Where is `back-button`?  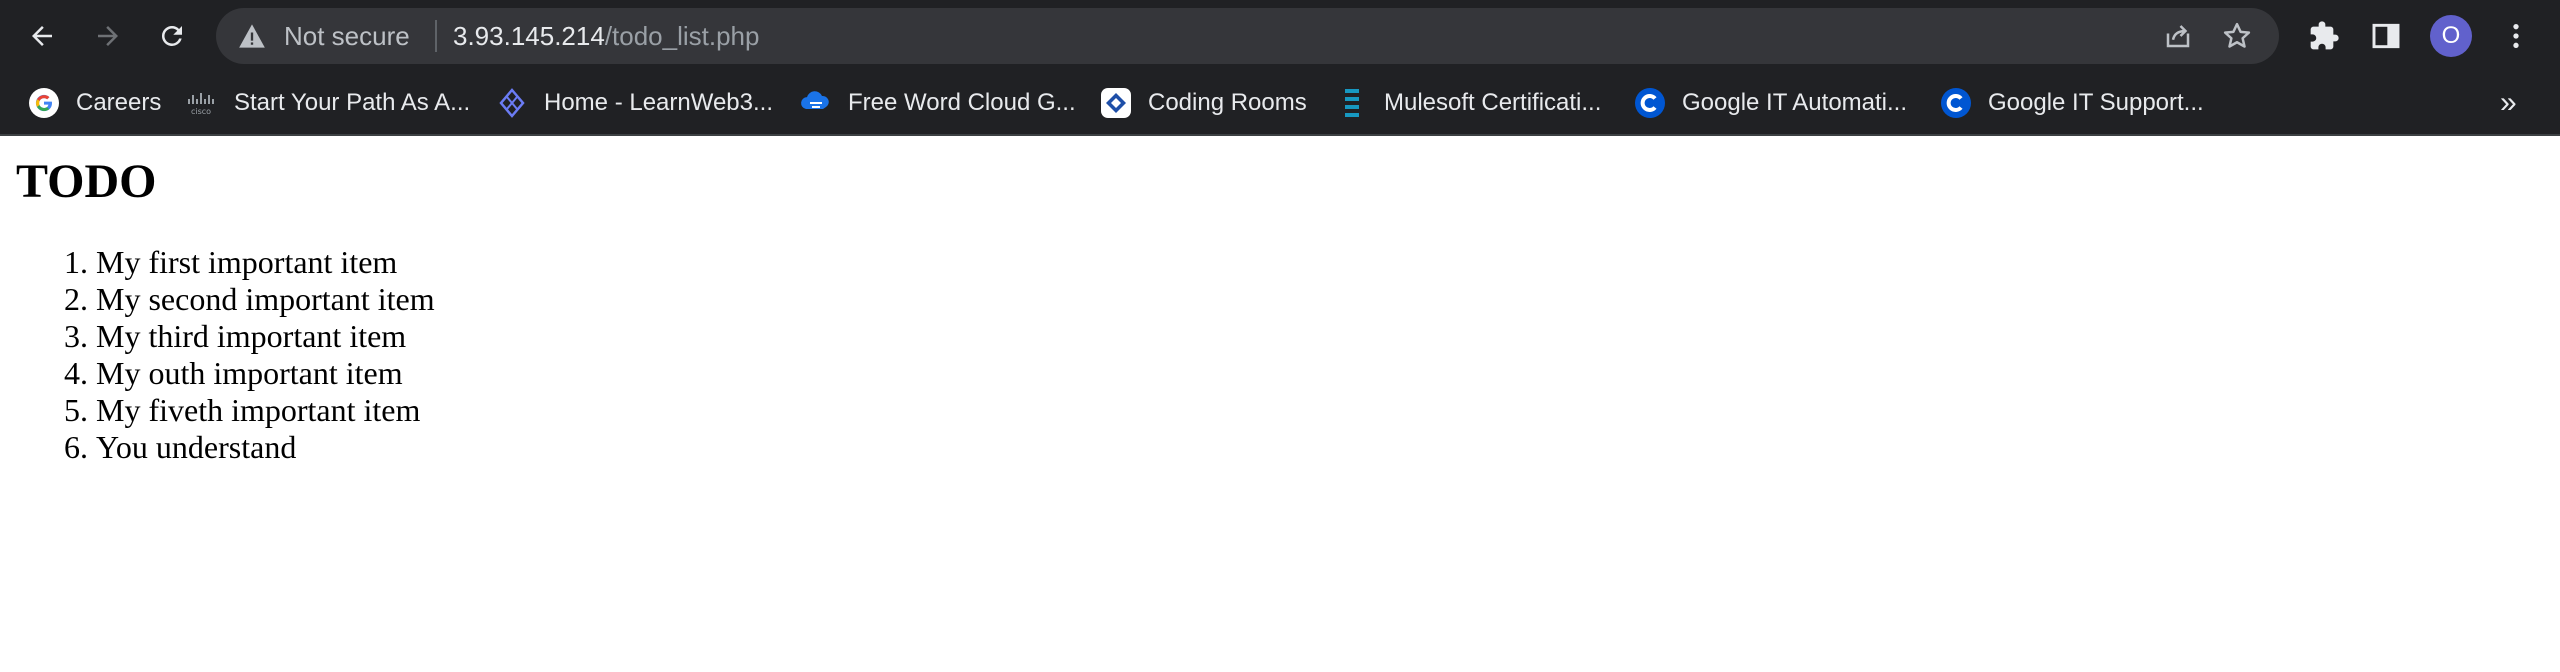 back-button is located at coordinates (42, 36).